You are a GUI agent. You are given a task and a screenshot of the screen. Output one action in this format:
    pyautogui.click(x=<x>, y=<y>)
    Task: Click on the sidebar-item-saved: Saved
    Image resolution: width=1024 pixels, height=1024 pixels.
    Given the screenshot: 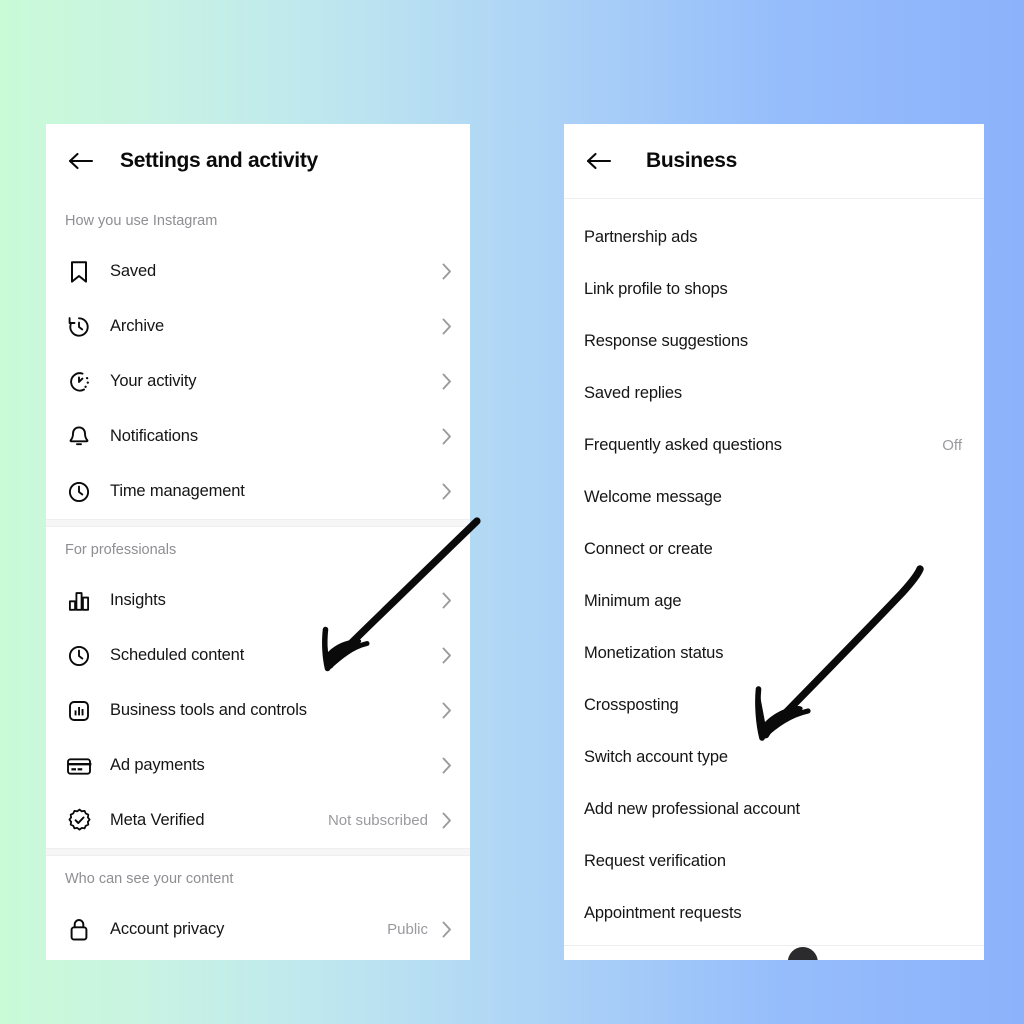 What is the action you would take?
    pyautogui.click(x=258, y=271)
    